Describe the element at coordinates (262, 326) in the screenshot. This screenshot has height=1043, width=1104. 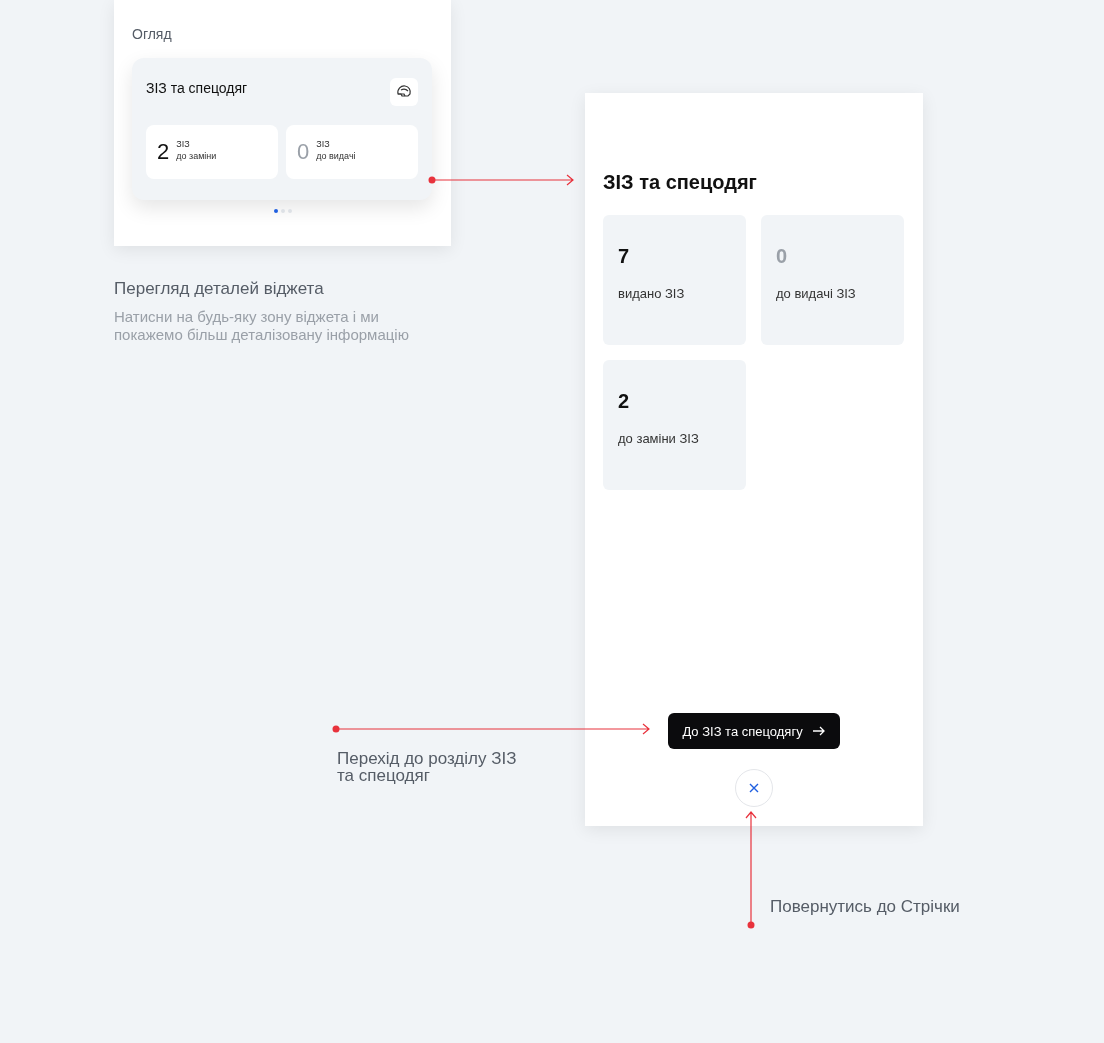
I see `caption-text: Натисни на будь-яку зону віджета і ми покажемо більш деталізовану інформацію` at that location.